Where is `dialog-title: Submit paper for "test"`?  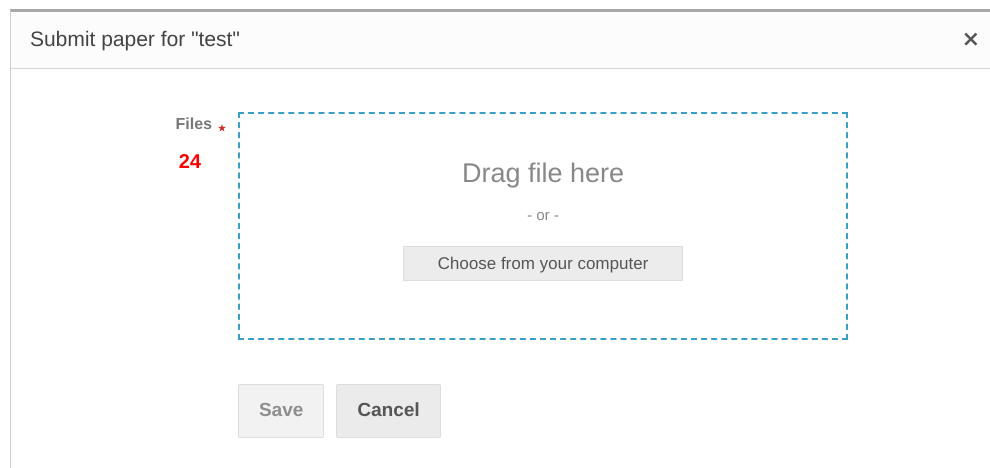 dialog-title: Submit paper for "test" is located at coordinates (135, 40).